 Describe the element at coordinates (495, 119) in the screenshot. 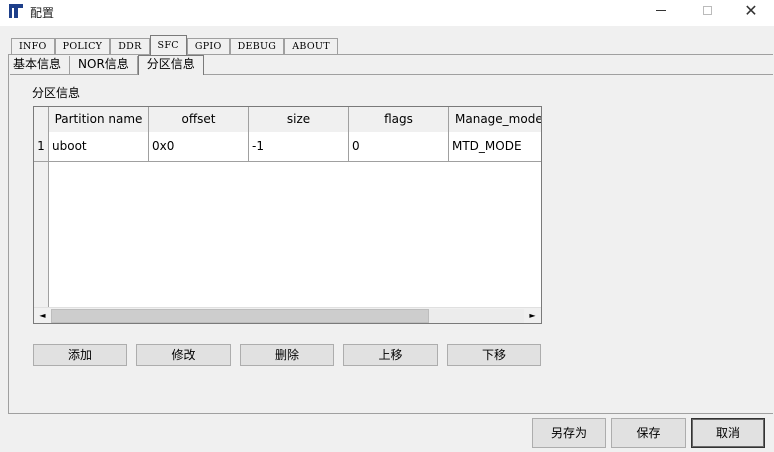

I see `column-header-manage-mode: Manage_mode` at that location.